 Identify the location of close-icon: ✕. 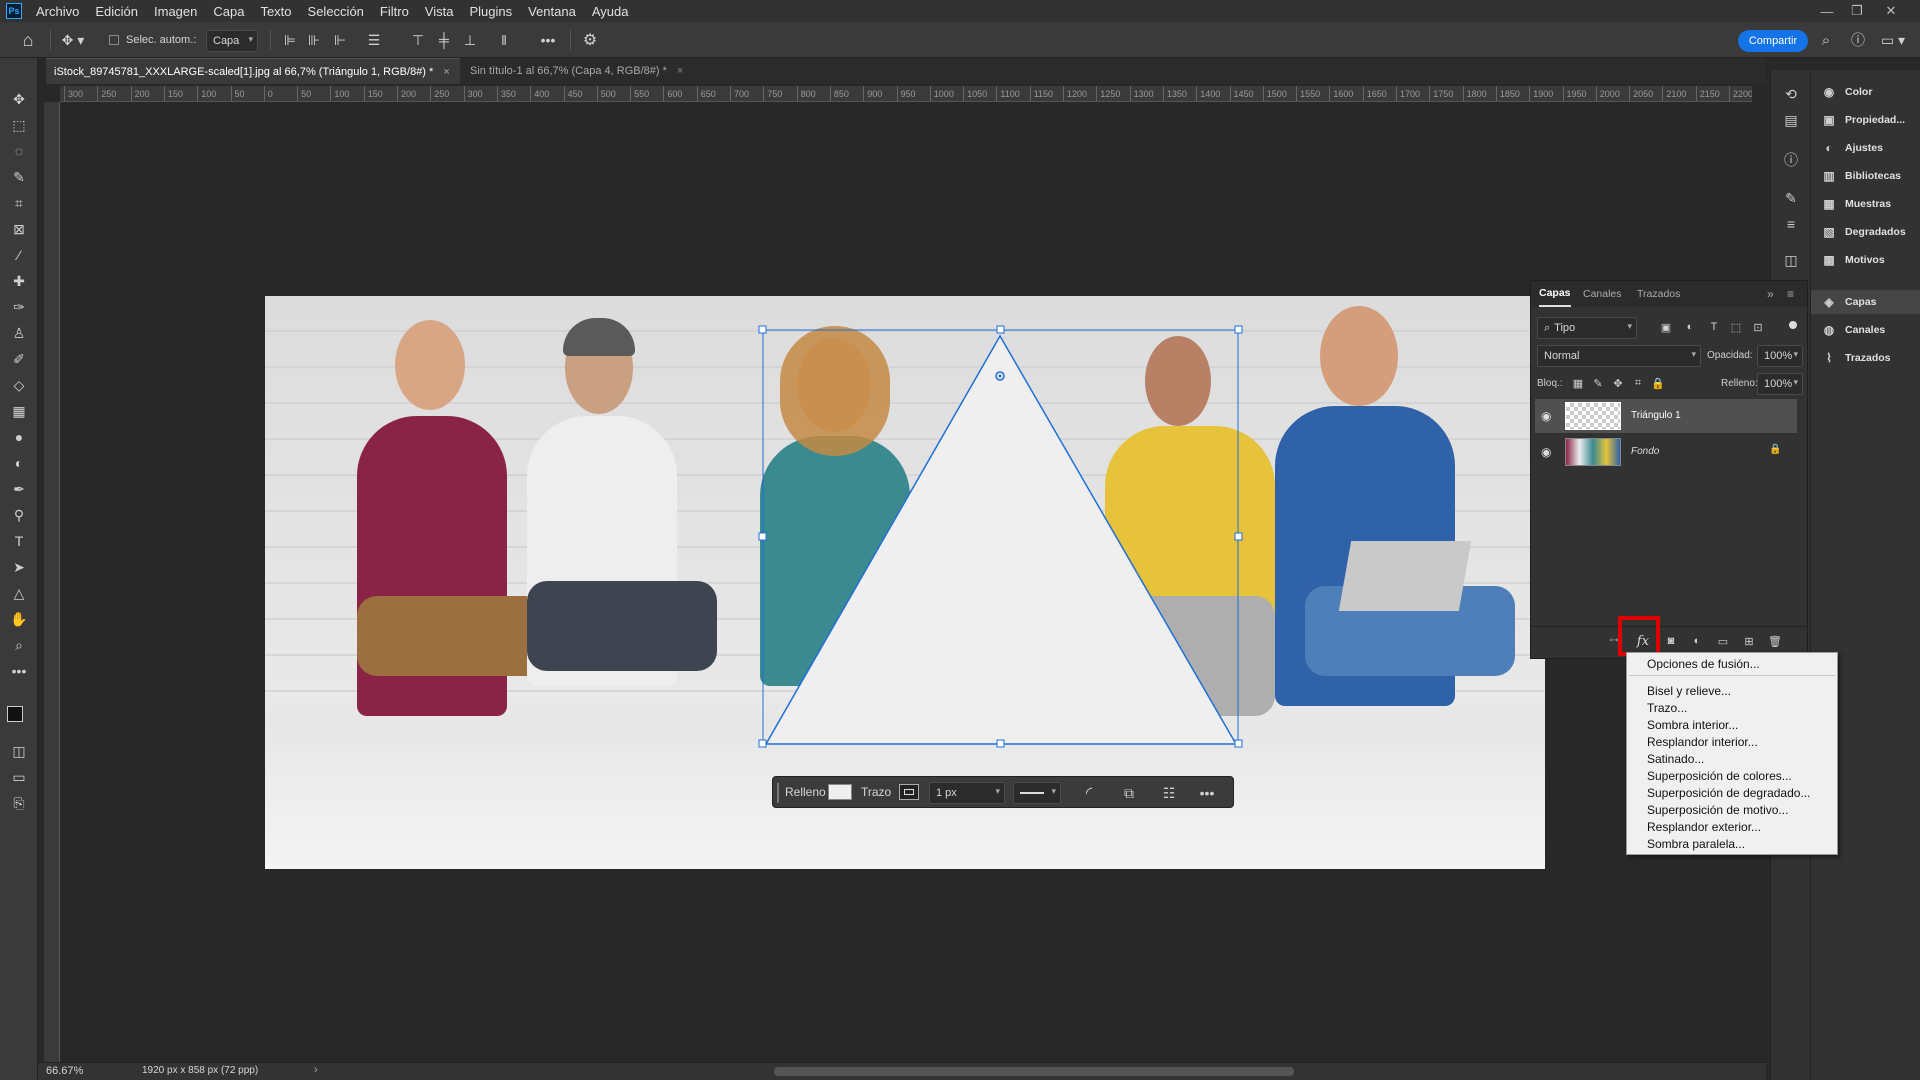
(1891, 11).